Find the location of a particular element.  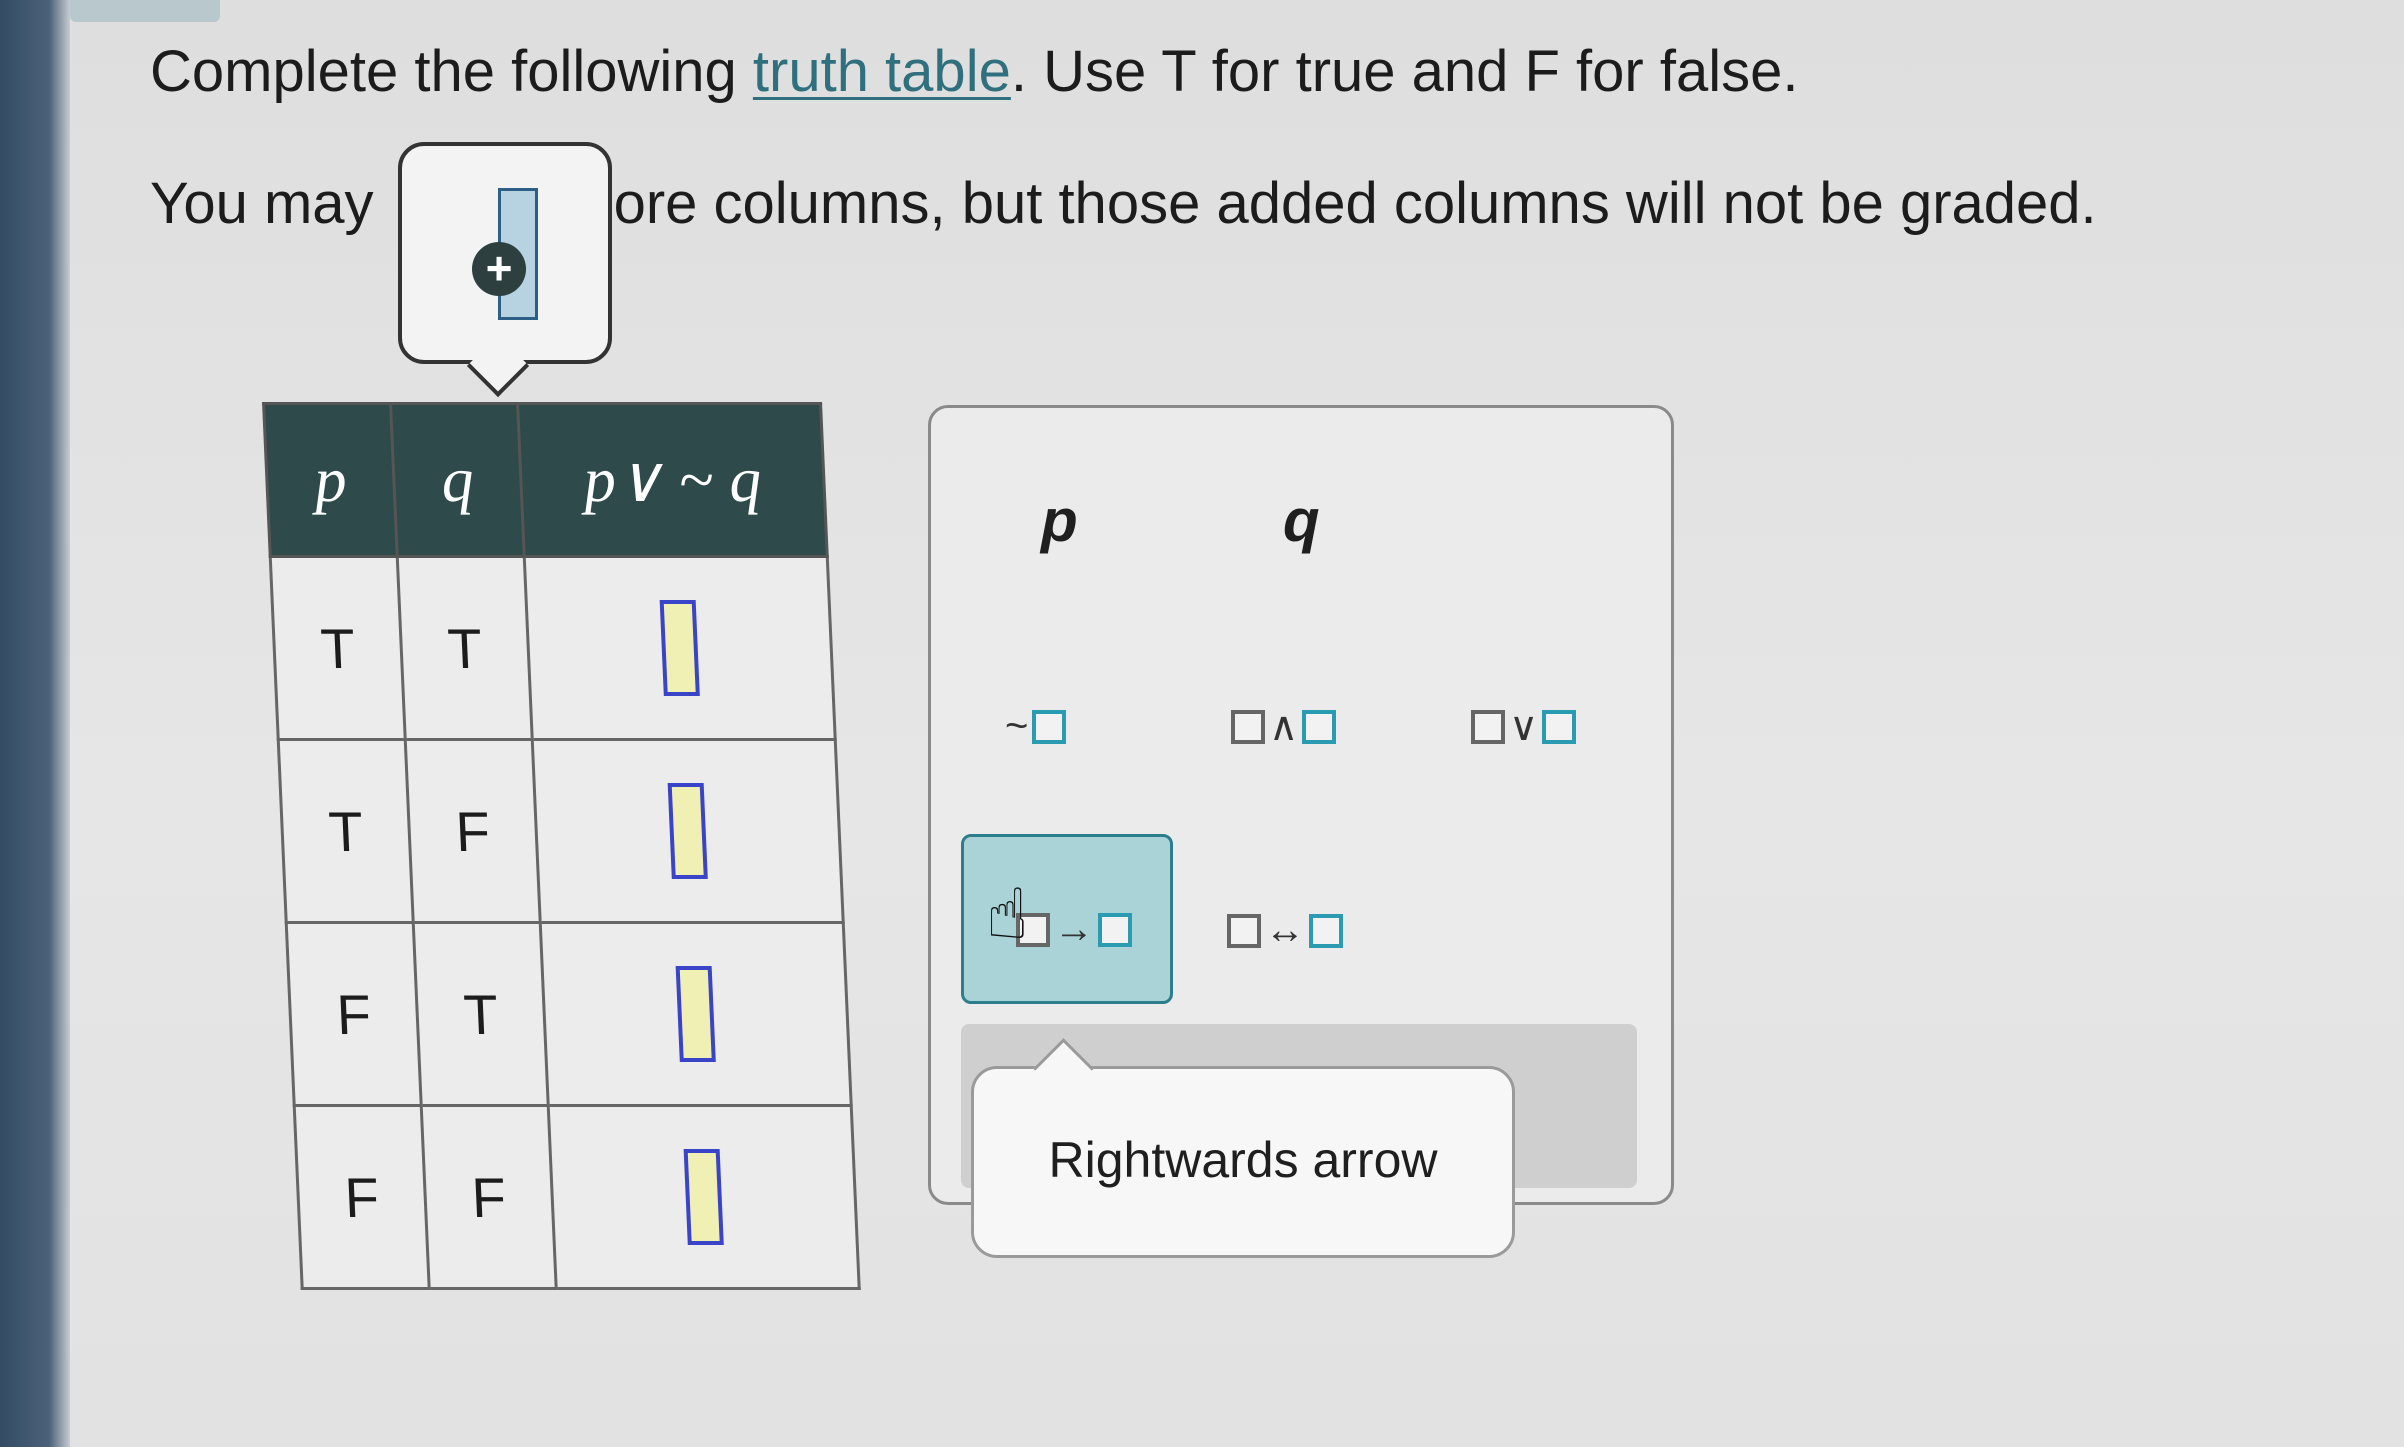

instruction-text-end: . Use T for true and F for false. is located at coordinates (1404, 71).